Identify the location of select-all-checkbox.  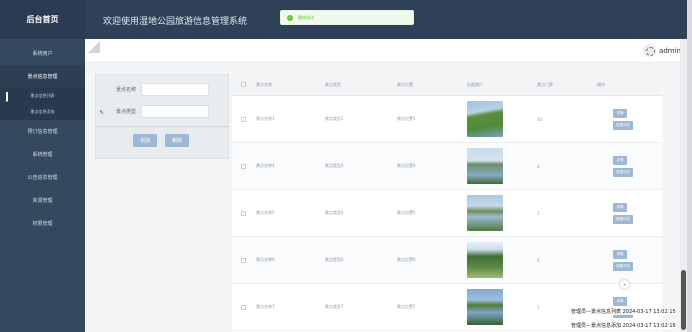
(243, 84).